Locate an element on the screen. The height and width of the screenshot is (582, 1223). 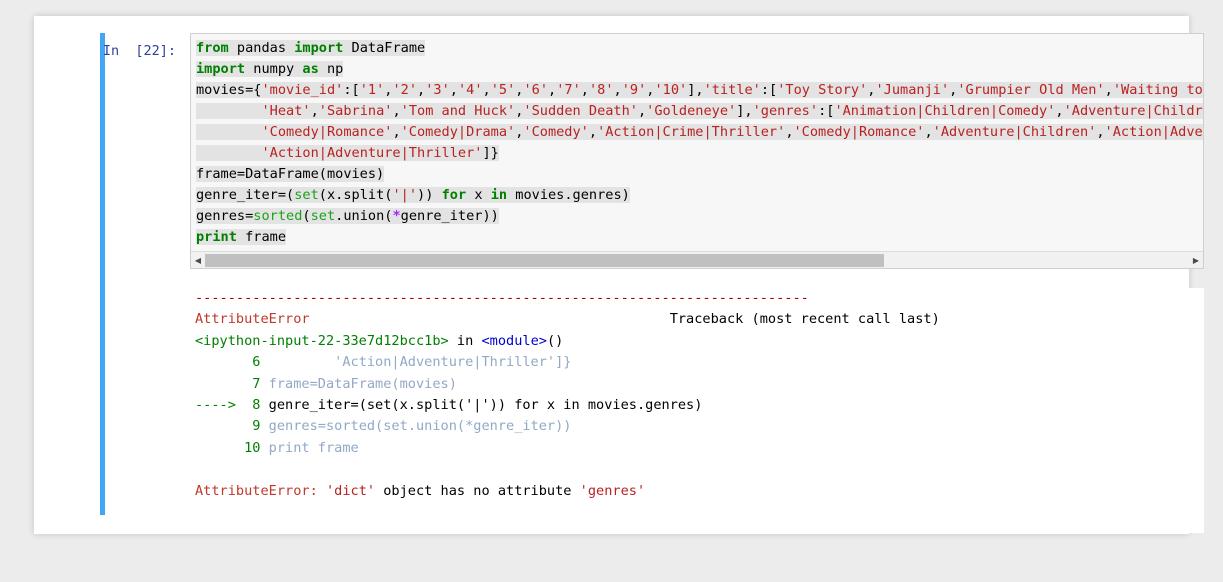
scrollbar-track is located at coordinates (697, 260).